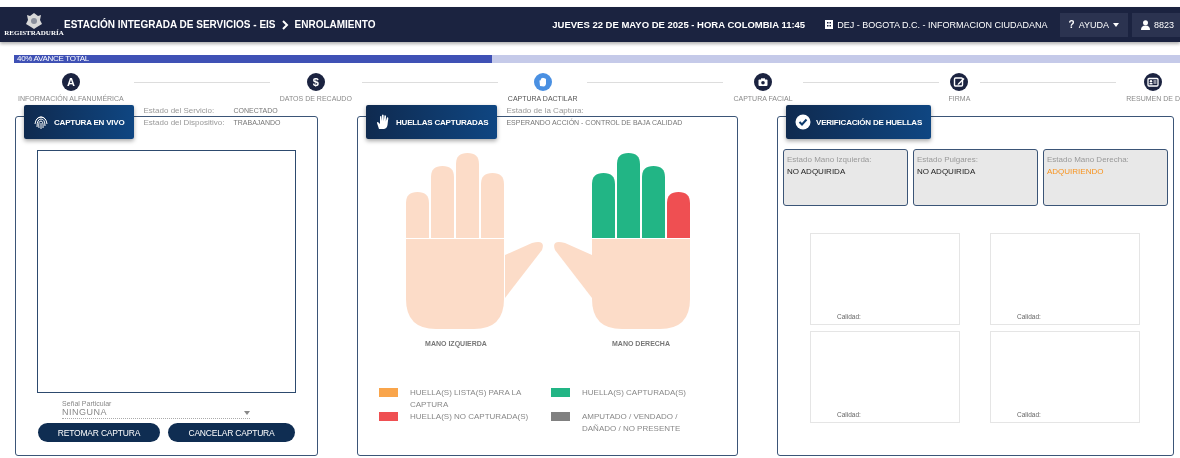  I want to click on progress-label: 40% AVANCE TOTAL, so click(53, 58).